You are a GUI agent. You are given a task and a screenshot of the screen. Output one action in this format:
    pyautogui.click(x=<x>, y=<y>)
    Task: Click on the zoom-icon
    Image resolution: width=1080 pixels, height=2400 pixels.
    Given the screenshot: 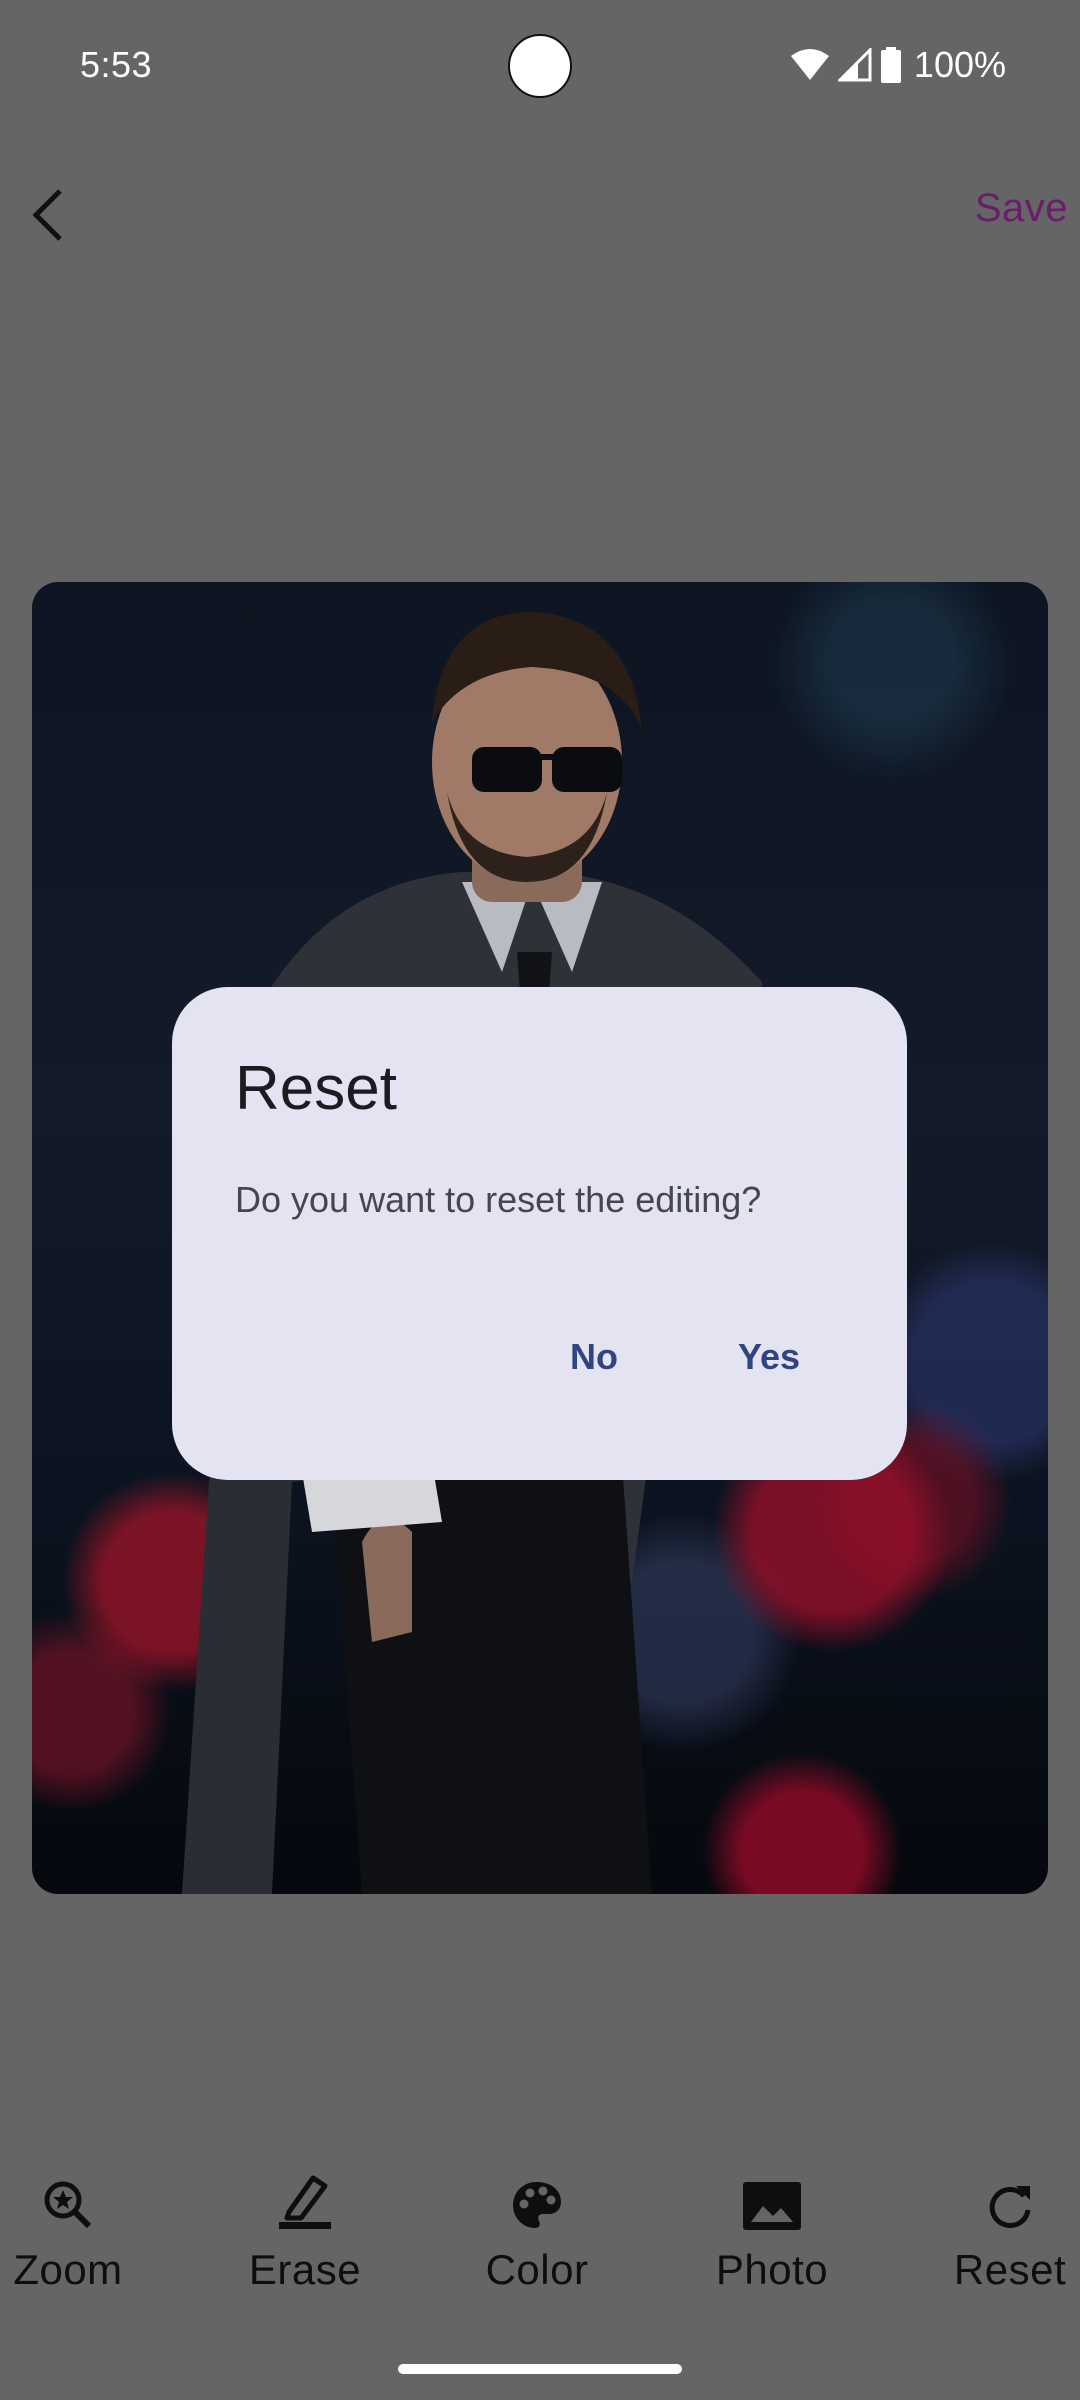 What is the action you would take?
    pyautogui.click(x=68, y=2205)
    